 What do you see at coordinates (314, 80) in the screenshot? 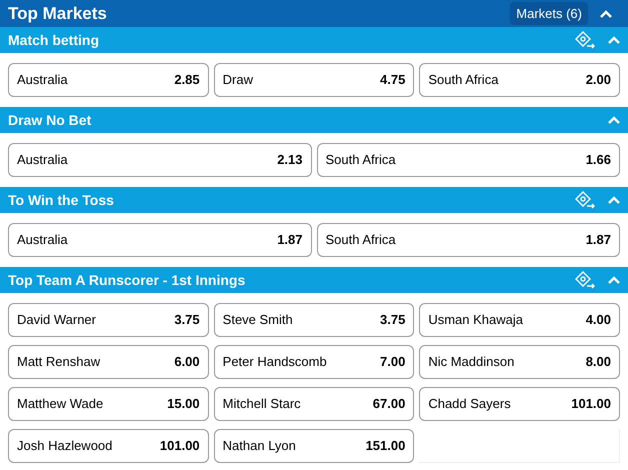
I see `odds-button: Draw 4.75` at bounding box center [314, 80].